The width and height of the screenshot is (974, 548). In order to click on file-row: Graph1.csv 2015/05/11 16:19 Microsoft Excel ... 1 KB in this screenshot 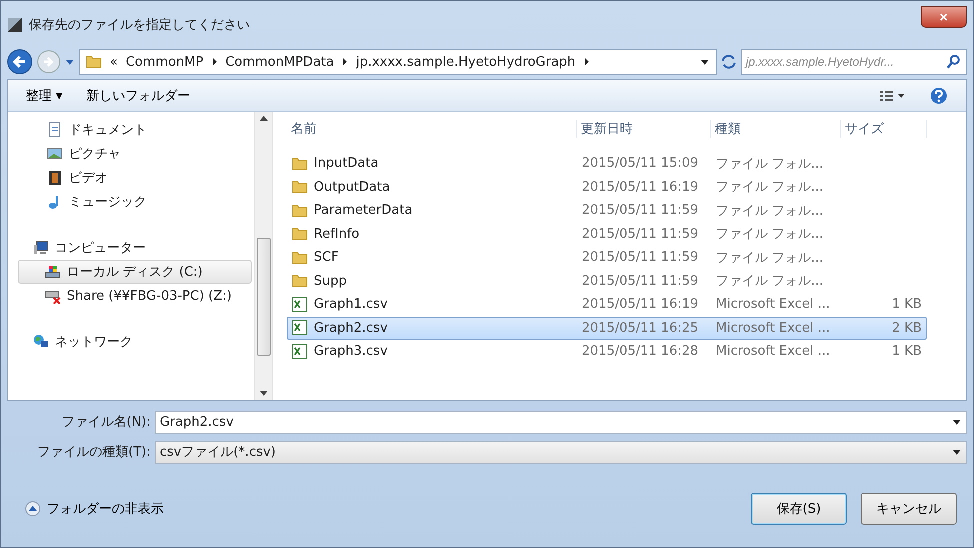, I will do `click(607, 304)`.